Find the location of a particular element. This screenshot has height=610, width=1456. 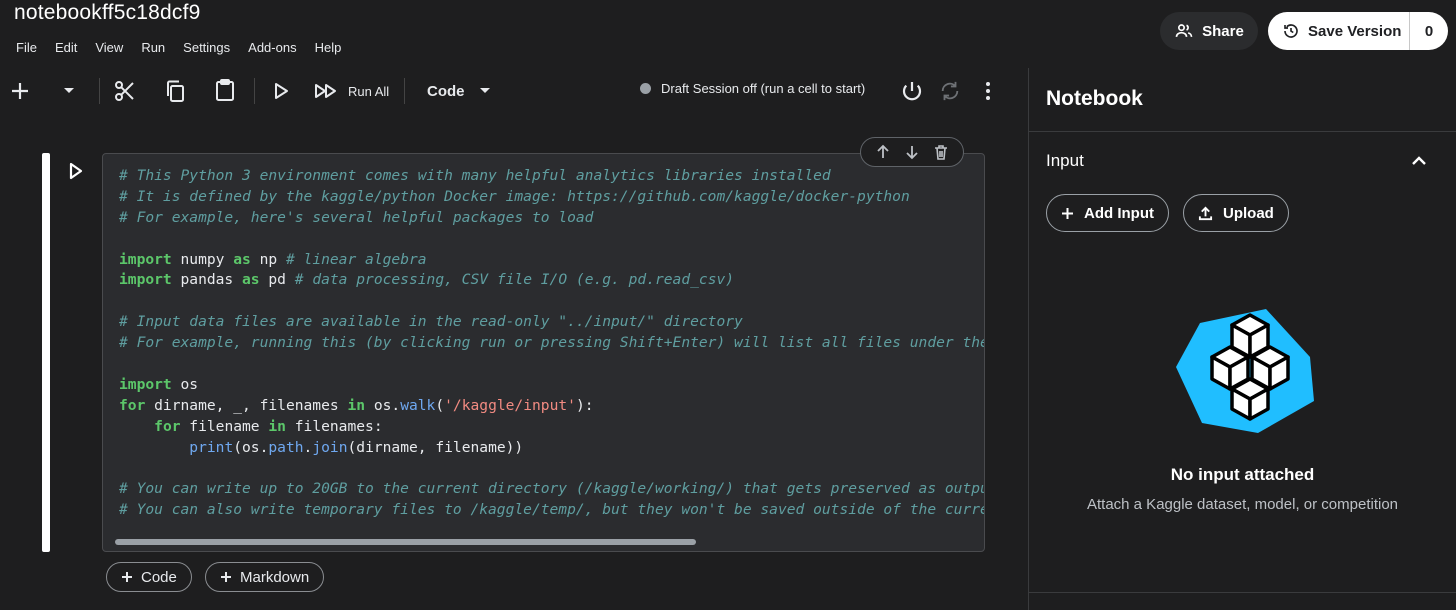

more-options-icon is located at coordinates (988, 91).